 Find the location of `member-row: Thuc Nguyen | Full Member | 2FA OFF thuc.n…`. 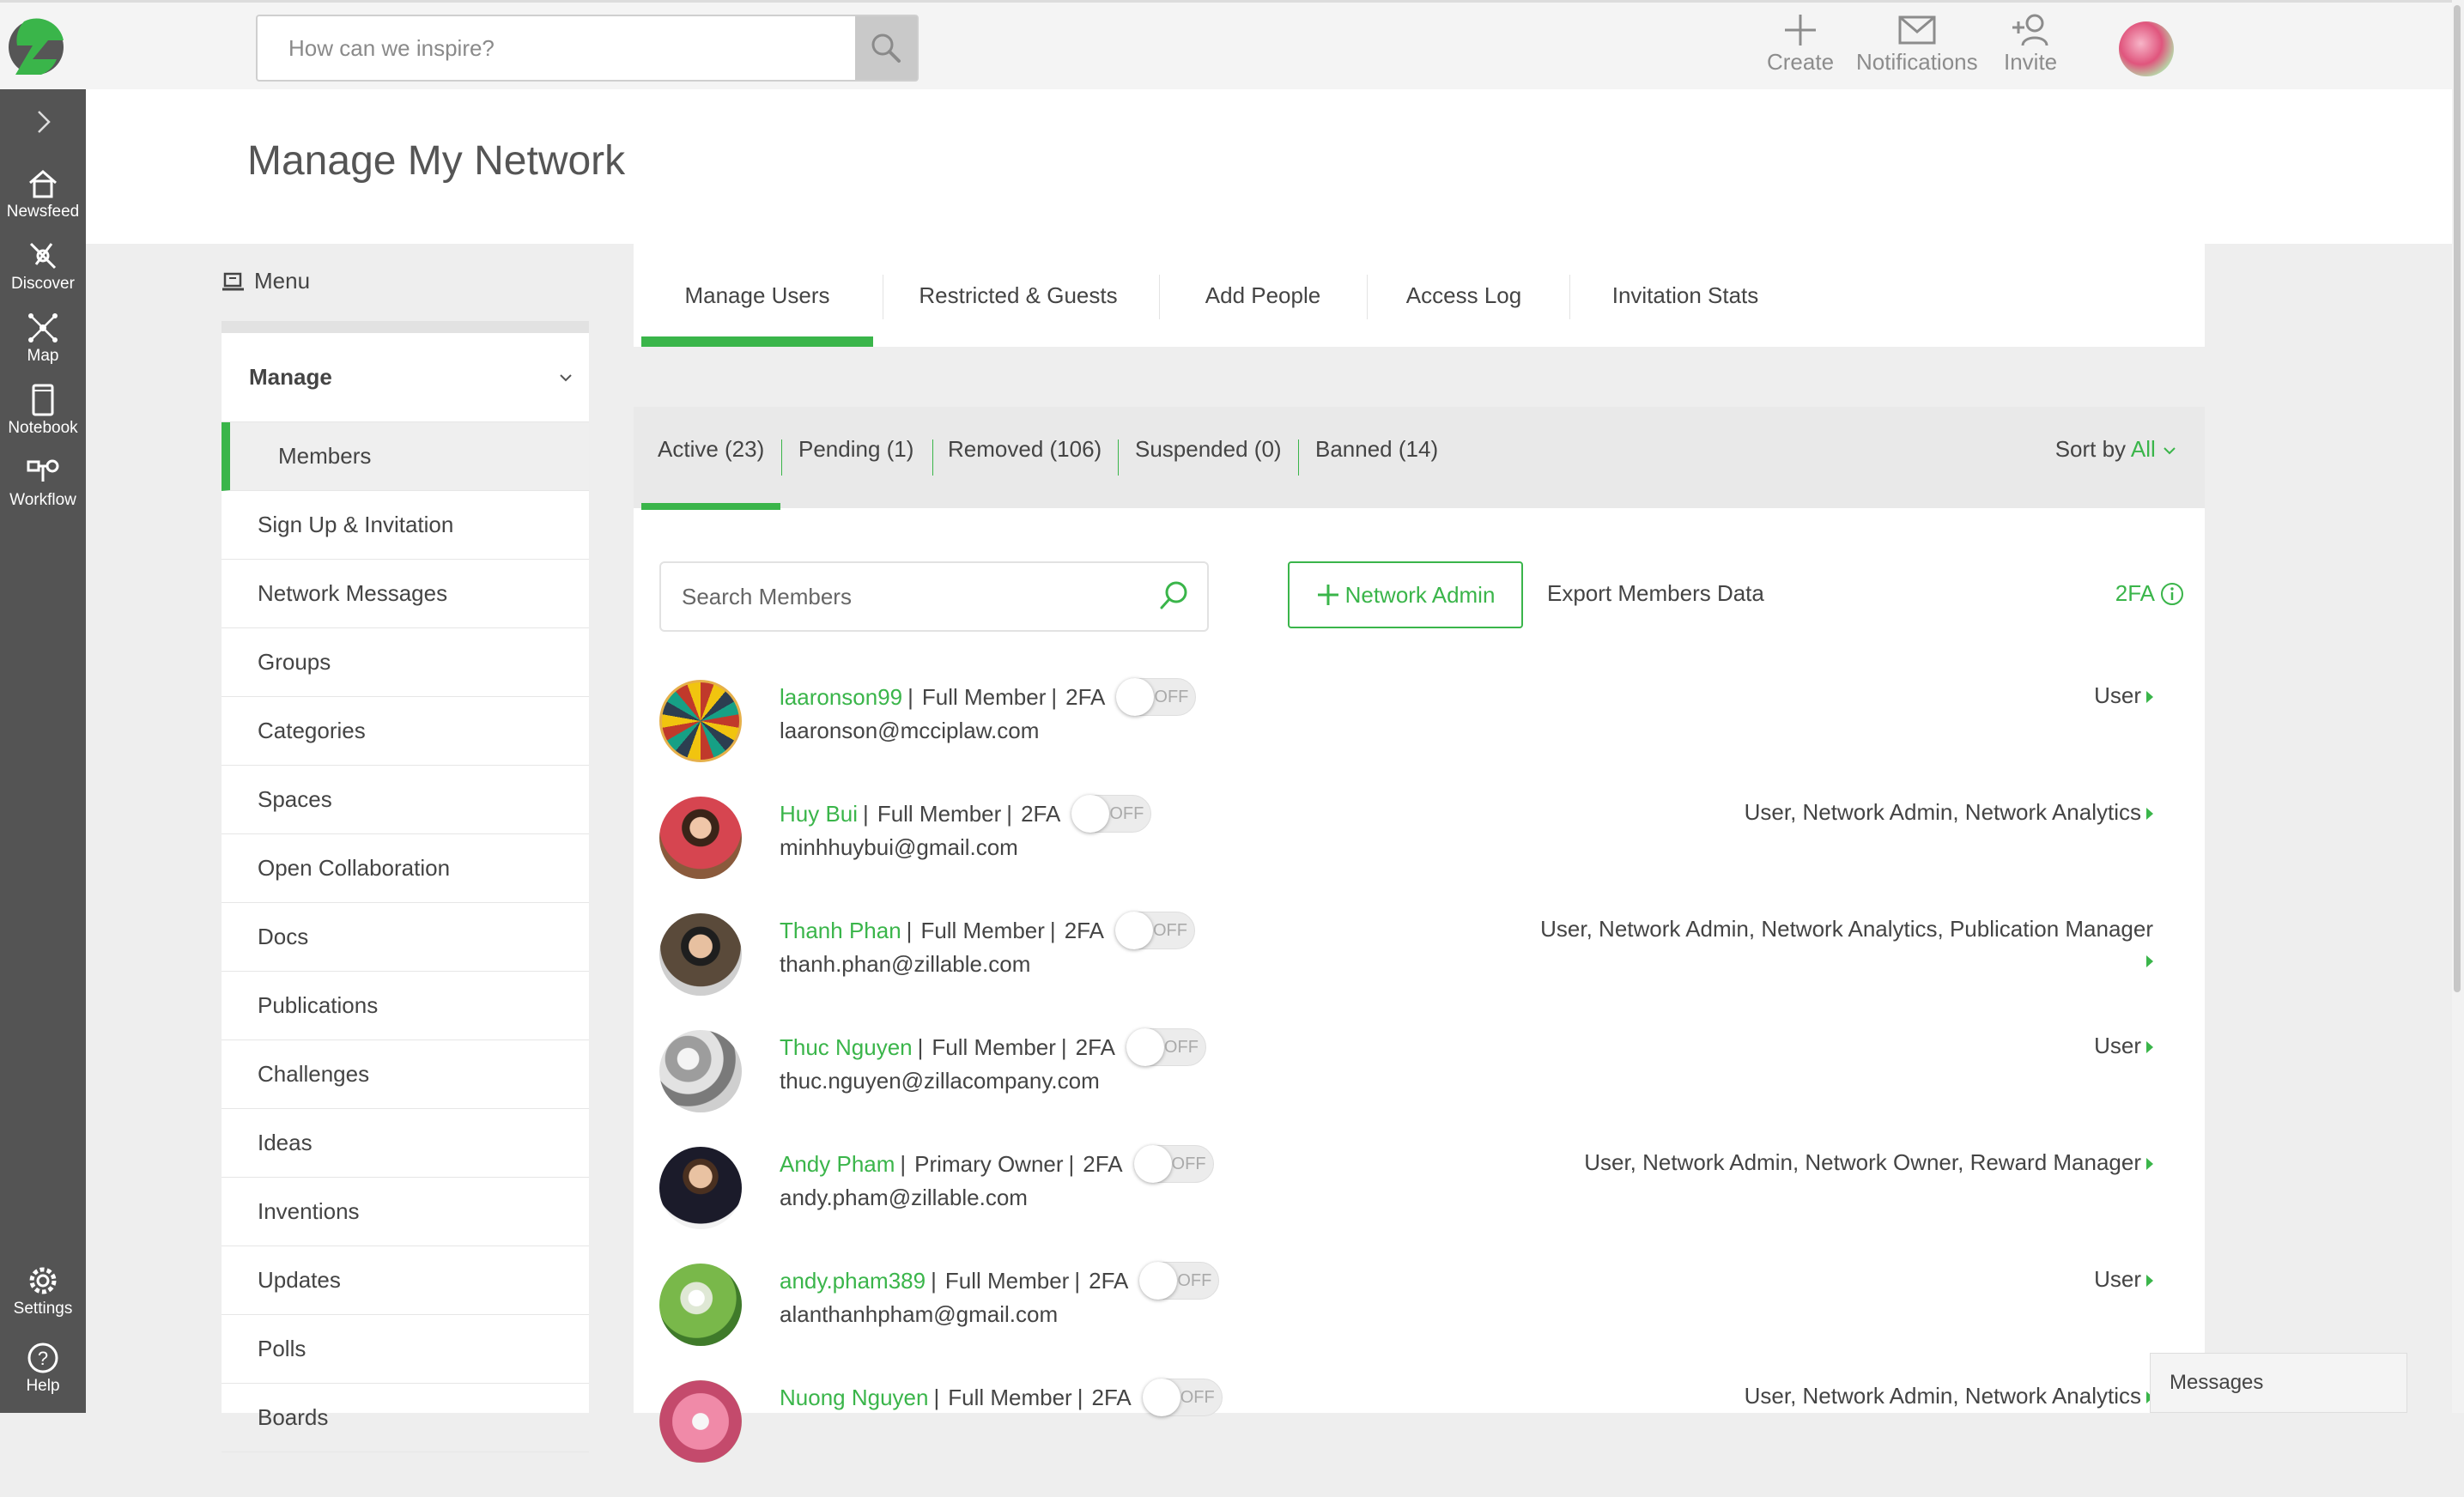

member-row: Thuc Nguyen | Full Member | 2FA OFF thuc.n… is located at coordinates (1406, 1087).